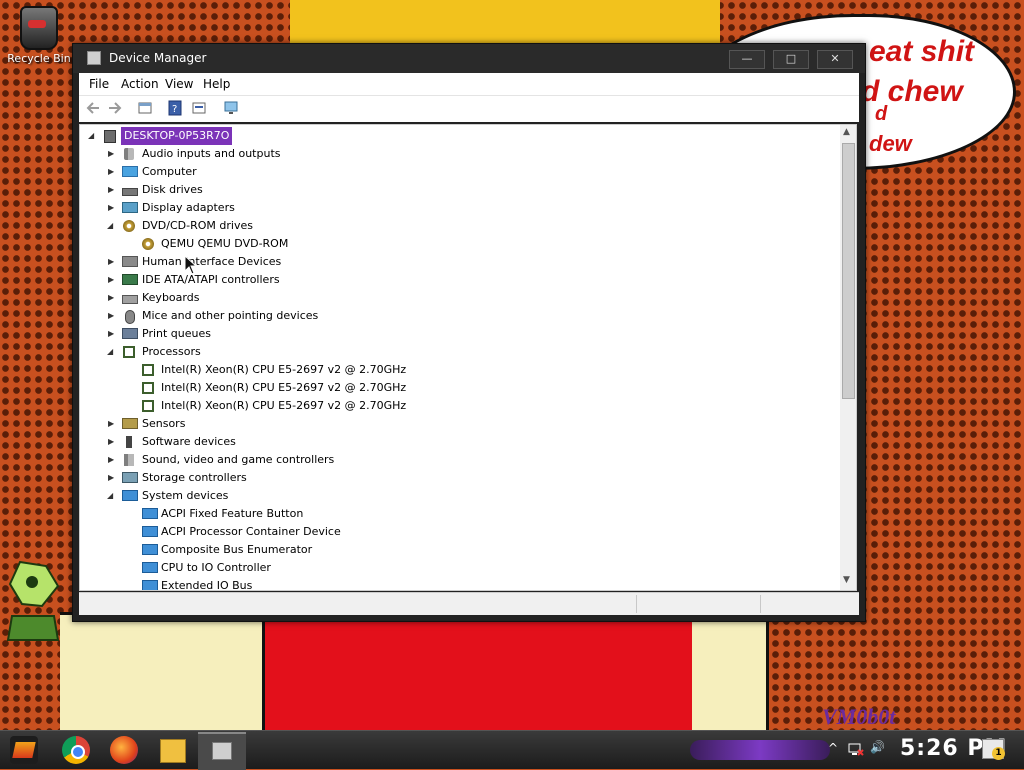 This screenshot has height=770, width=1024. Describe the element at coordinates (129, 154) in the screenshot. I see `audio-icon` at that location.